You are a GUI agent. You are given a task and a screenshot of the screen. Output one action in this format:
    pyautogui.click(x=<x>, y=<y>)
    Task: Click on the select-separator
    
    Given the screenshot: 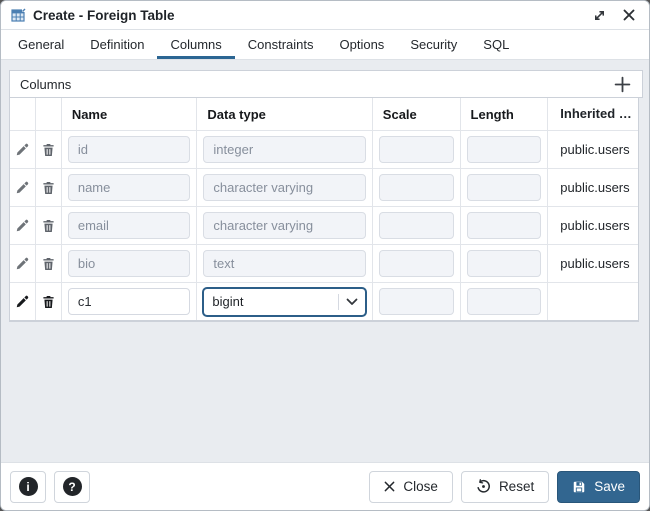 What is the action you would take?
    pyautogui.click(x=338, y=301)
    